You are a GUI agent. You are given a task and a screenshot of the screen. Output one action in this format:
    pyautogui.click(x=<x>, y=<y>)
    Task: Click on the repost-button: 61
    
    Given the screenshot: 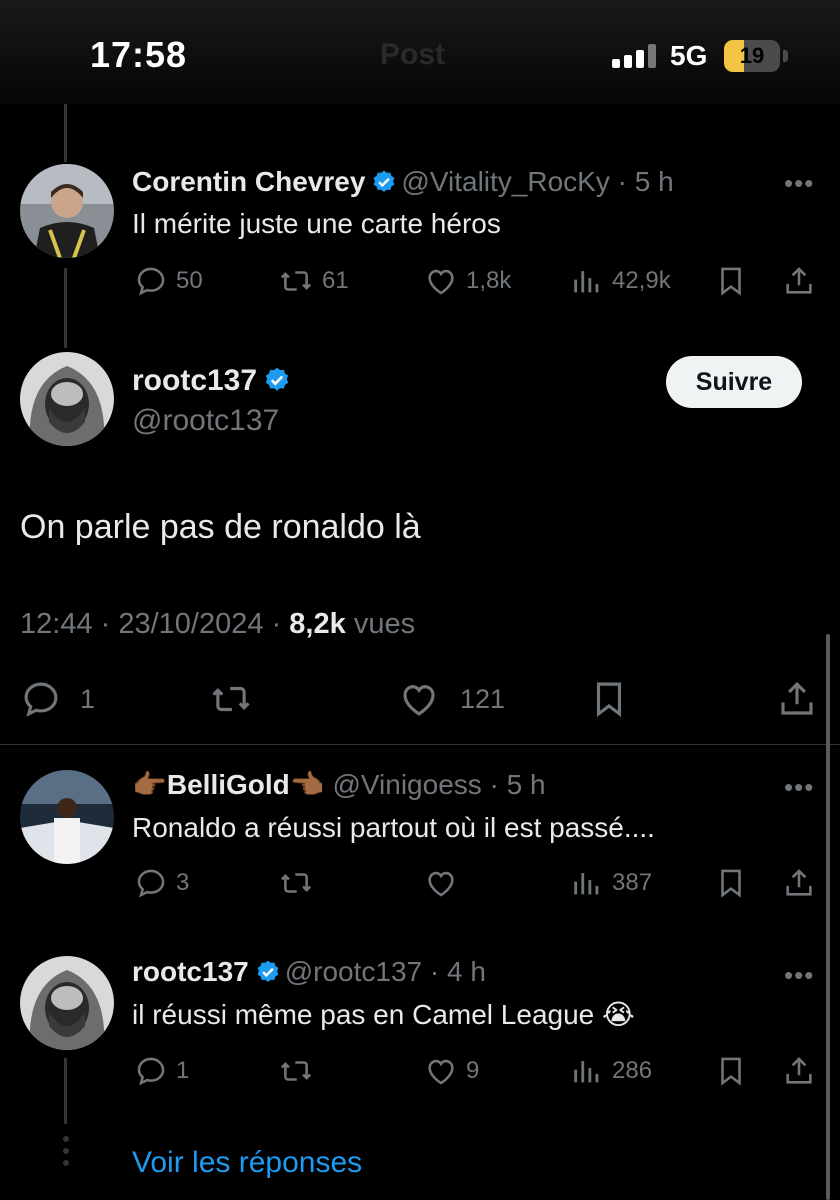 What is the action you would take?
    pyautogui.click(x=313, y=281)
    